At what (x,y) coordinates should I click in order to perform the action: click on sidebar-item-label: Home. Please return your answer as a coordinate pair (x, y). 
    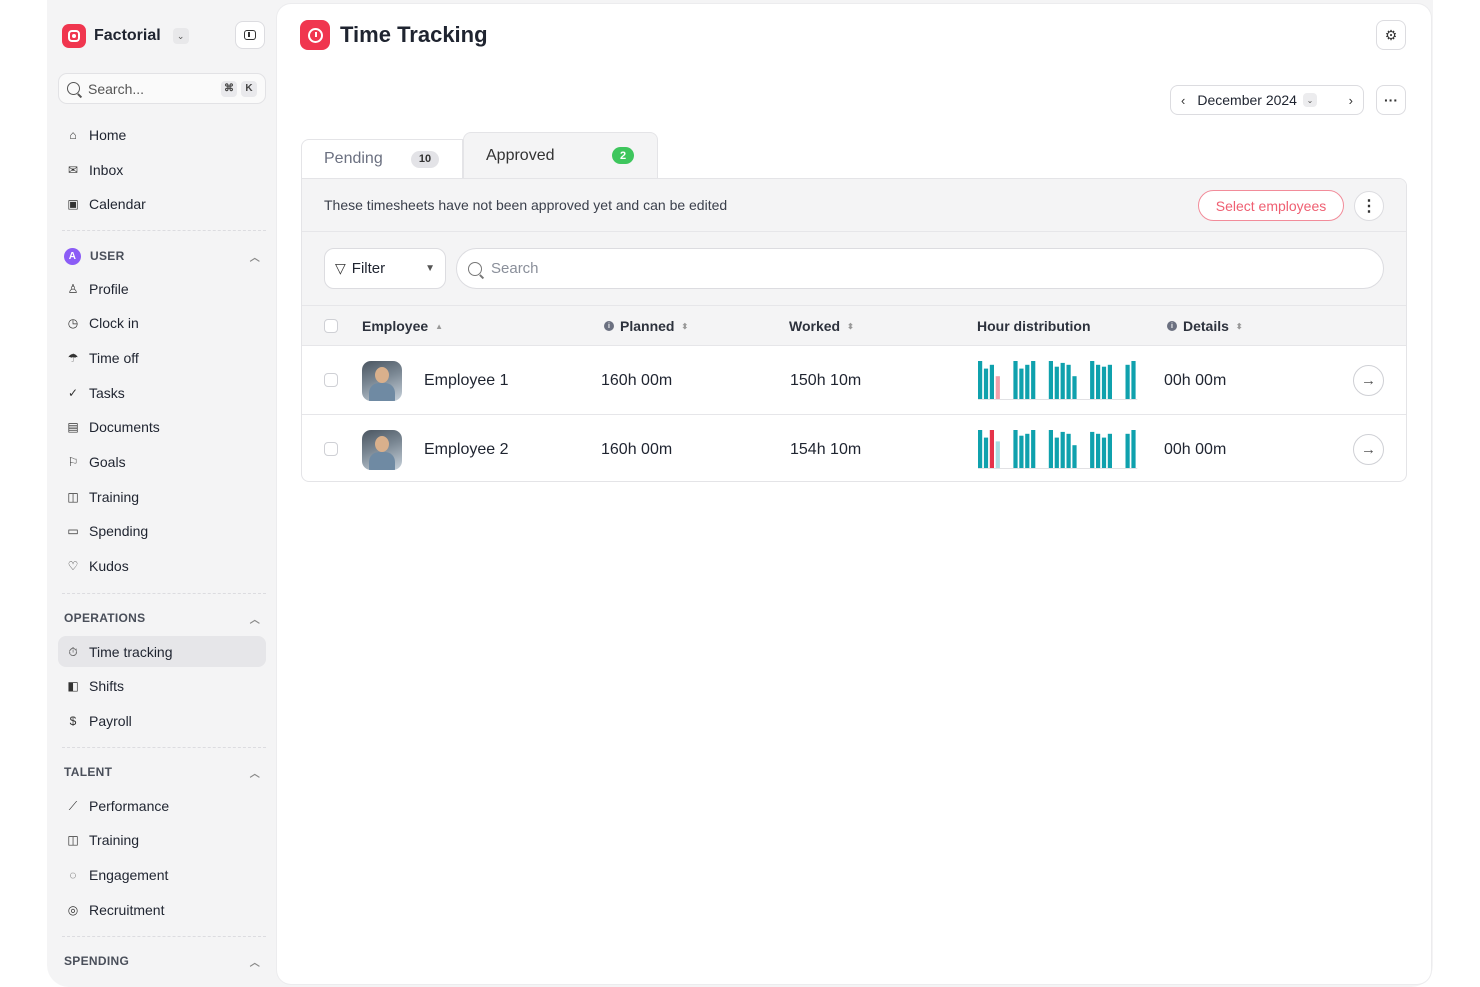
    Looking at the image, I should click on (108, 134).